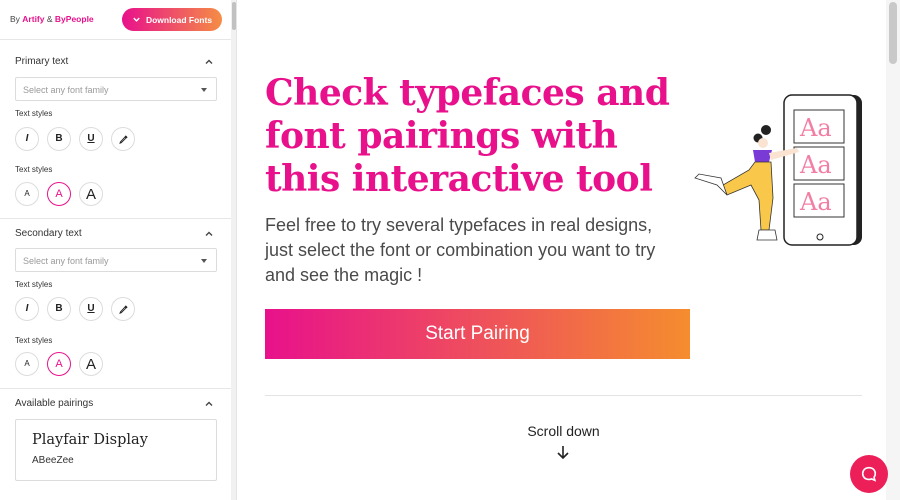 The width and height of the screenshot is (900, 500). Describe the element at coordinates (42, 61) in the screenshot. I see `primary-text-title: Primary text` at that location.